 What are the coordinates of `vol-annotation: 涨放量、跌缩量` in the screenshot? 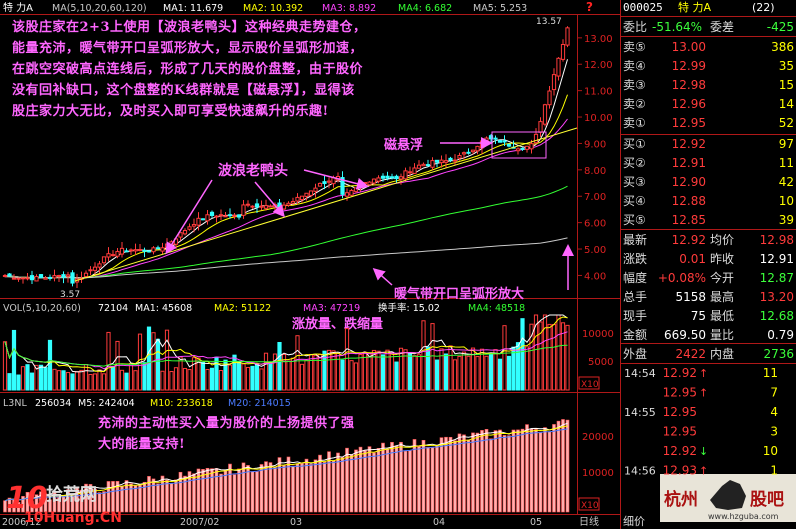 It's located at (337, 324).